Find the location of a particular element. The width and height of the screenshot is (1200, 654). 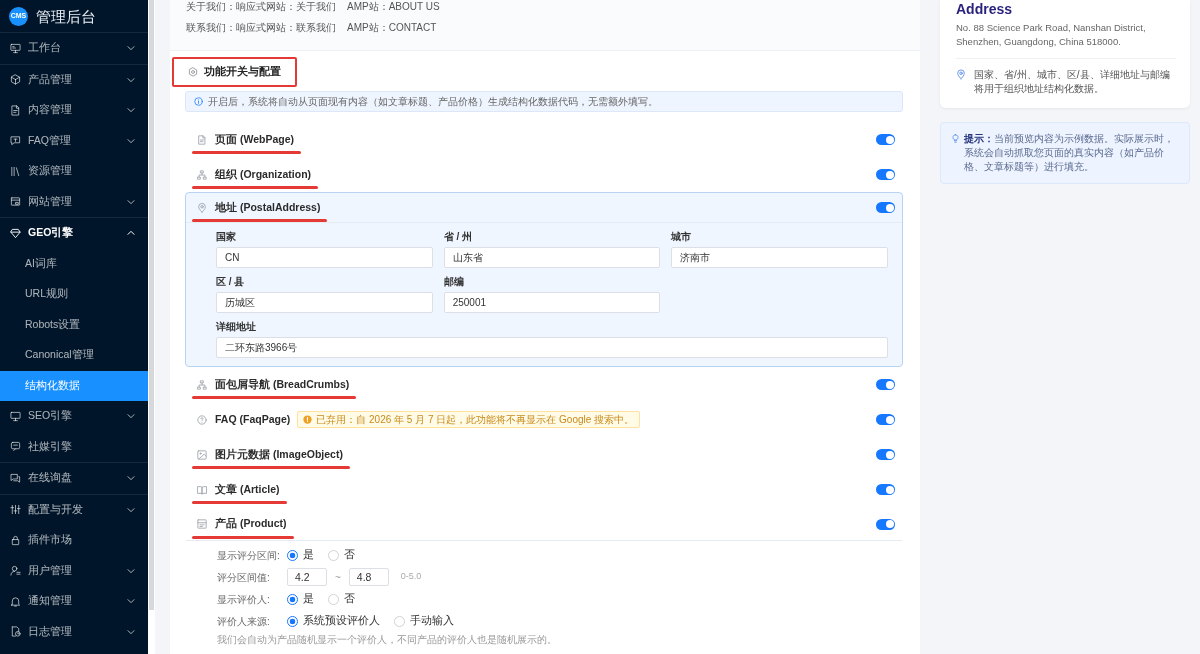

sidebar-subitem: URL规则 is located at coordinates (74, 294).